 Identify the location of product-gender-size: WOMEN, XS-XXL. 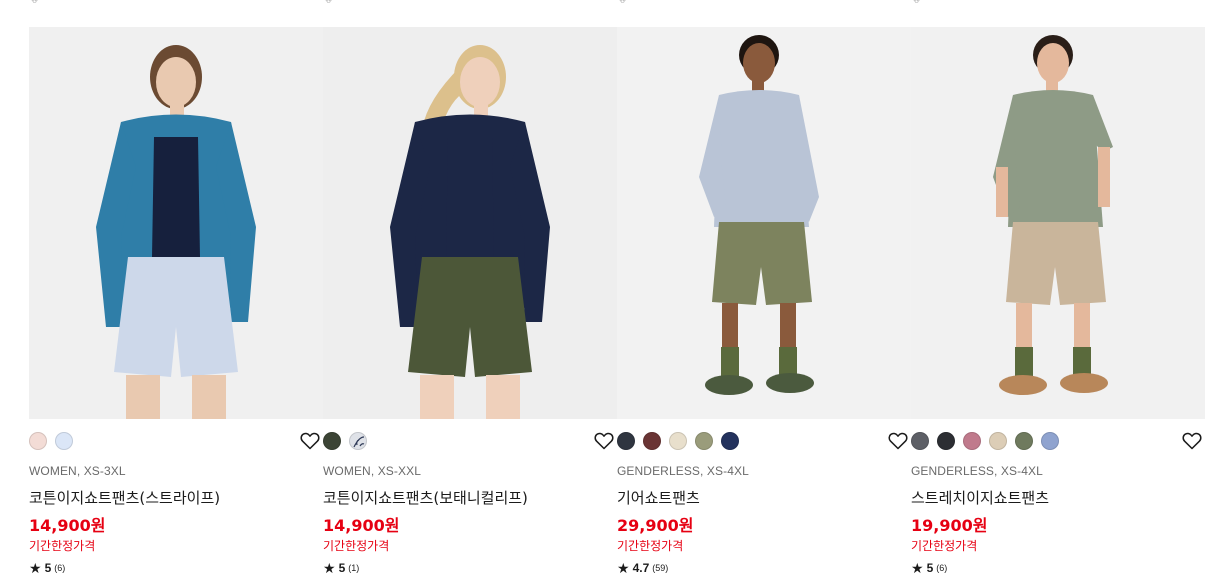
(372, 471).